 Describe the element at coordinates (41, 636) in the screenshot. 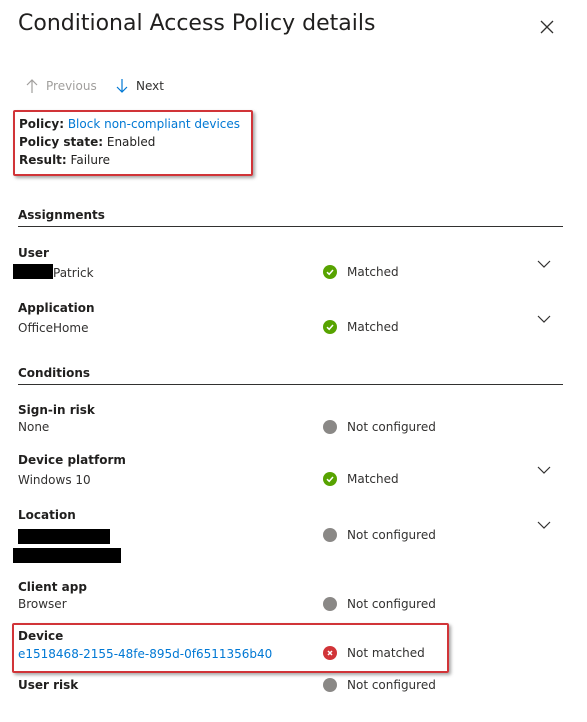

I see `device-title: Device` at that location.